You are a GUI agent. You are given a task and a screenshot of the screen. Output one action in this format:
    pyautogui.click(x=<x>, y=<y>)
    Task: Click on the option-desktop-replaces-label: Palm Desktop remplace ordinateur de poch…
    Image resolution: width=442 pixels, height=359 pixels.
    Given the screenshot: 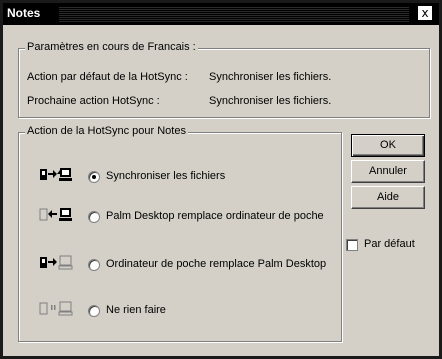 What is the action you would take?
    pyautogui.click(x=215, y=216)
    